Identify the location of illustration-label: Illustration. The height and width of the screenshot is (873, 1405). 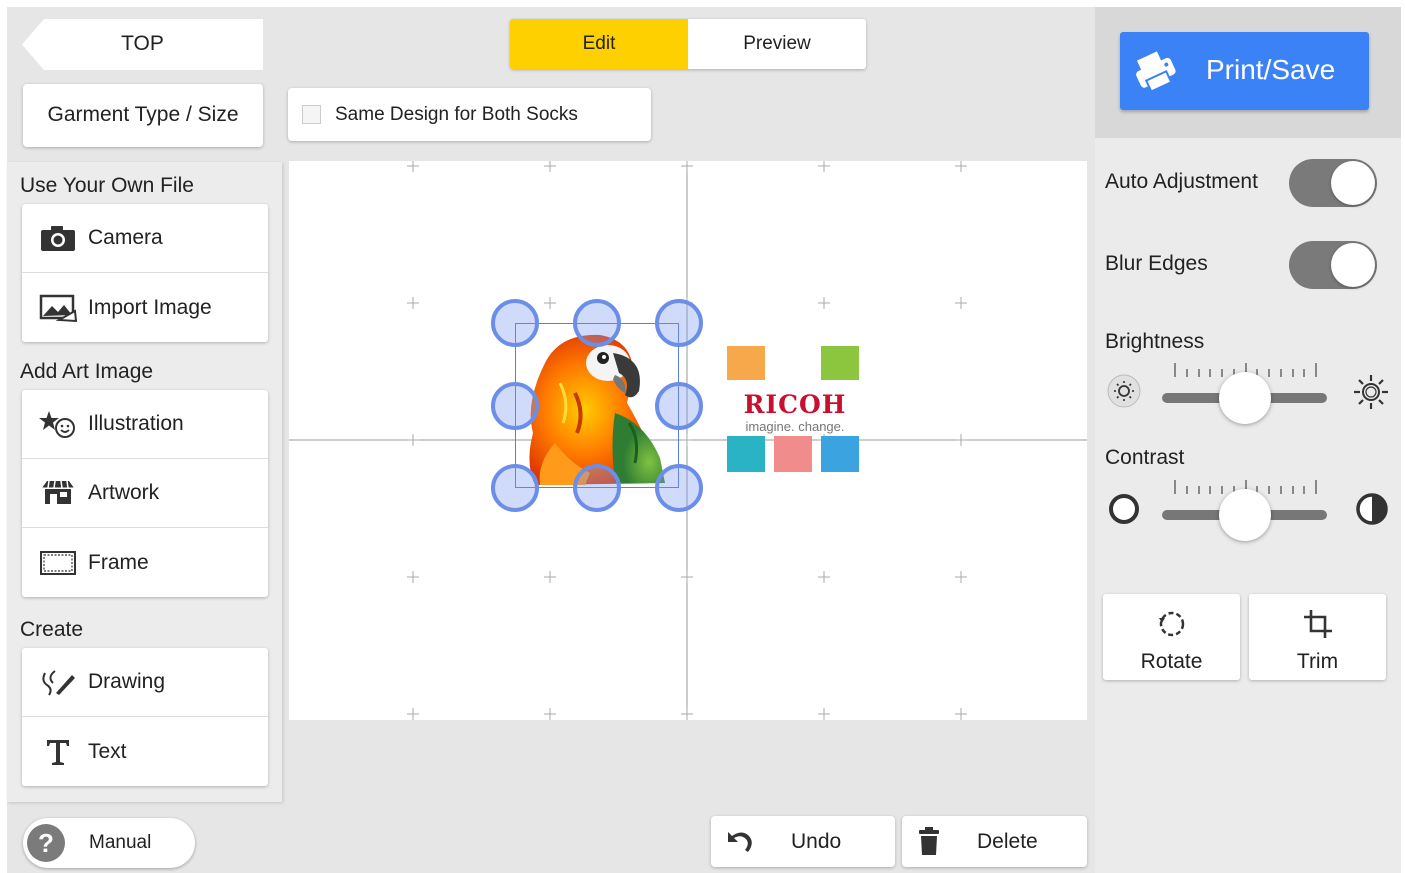
(136, 423).